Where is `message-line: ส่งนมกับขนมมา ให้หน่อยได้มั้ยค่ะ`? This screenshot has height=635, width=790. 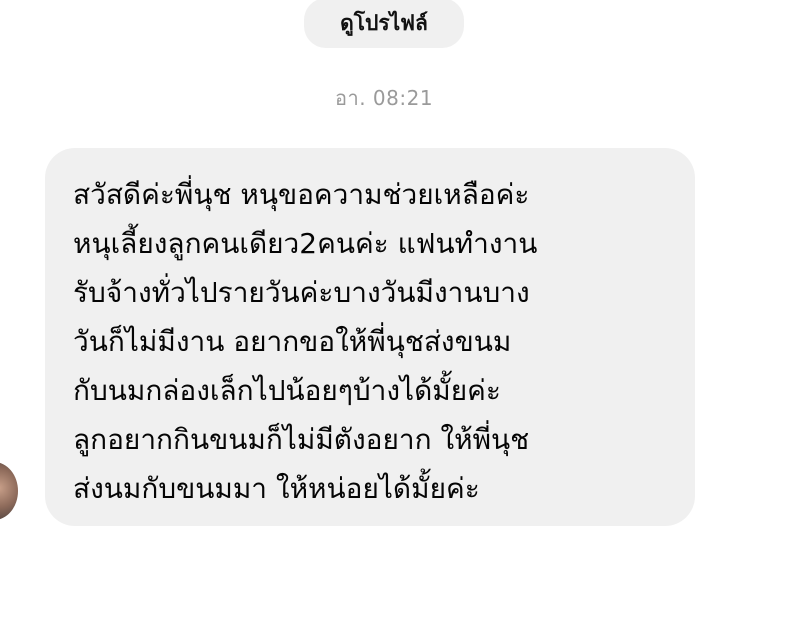
message-line: ส่งนมกับขนมมา ให้หน่อยได้มั้ยค่ะ is located at coordinates (276, 488).